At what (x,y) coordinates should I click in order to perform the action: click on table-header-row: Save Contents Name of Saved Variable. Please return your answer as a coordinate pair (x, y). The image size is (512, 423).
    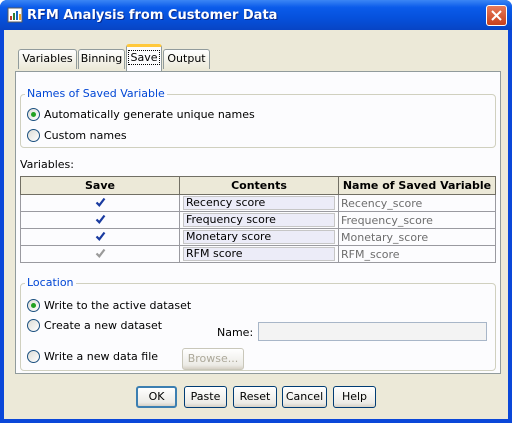
    Looking at the image, I should click on (258, 185).